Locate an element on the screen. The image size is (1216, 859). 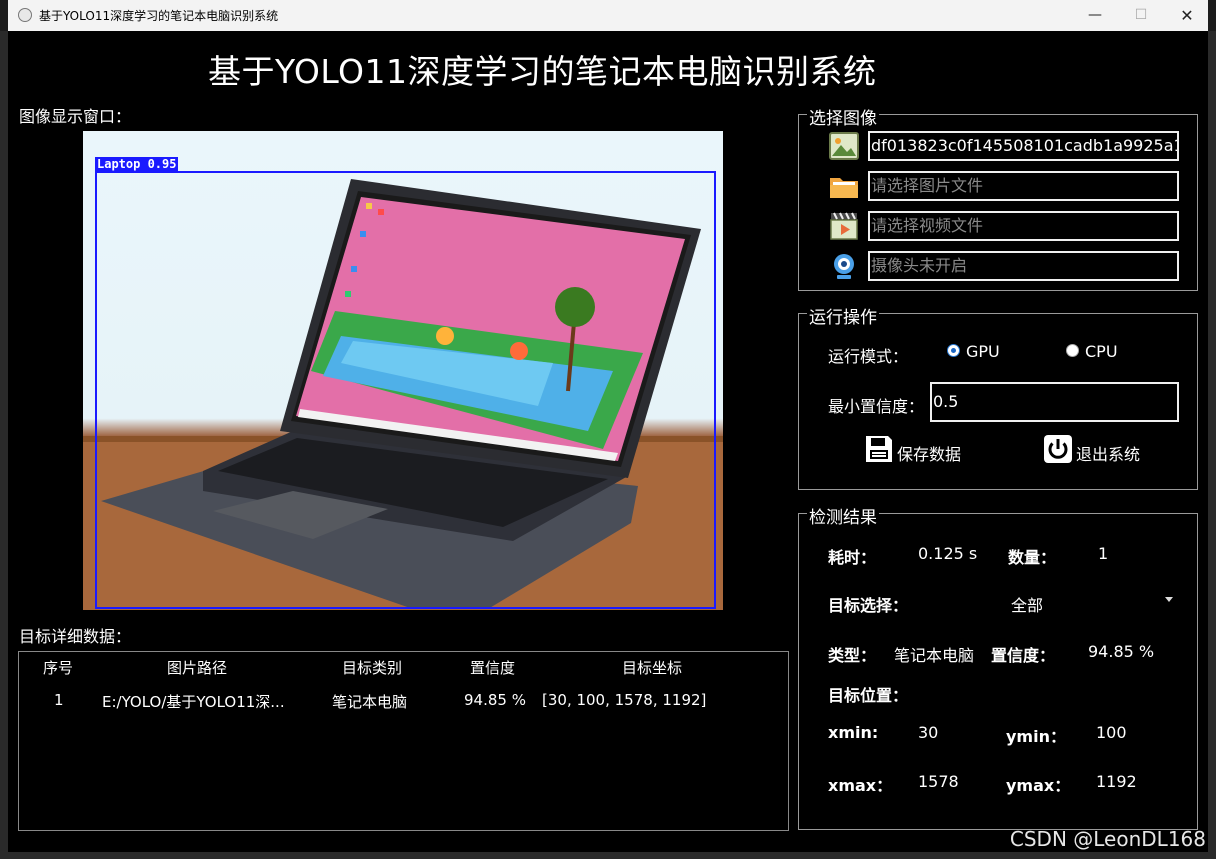
conf-label: 置信度： is located at coordinates (1023, 655).